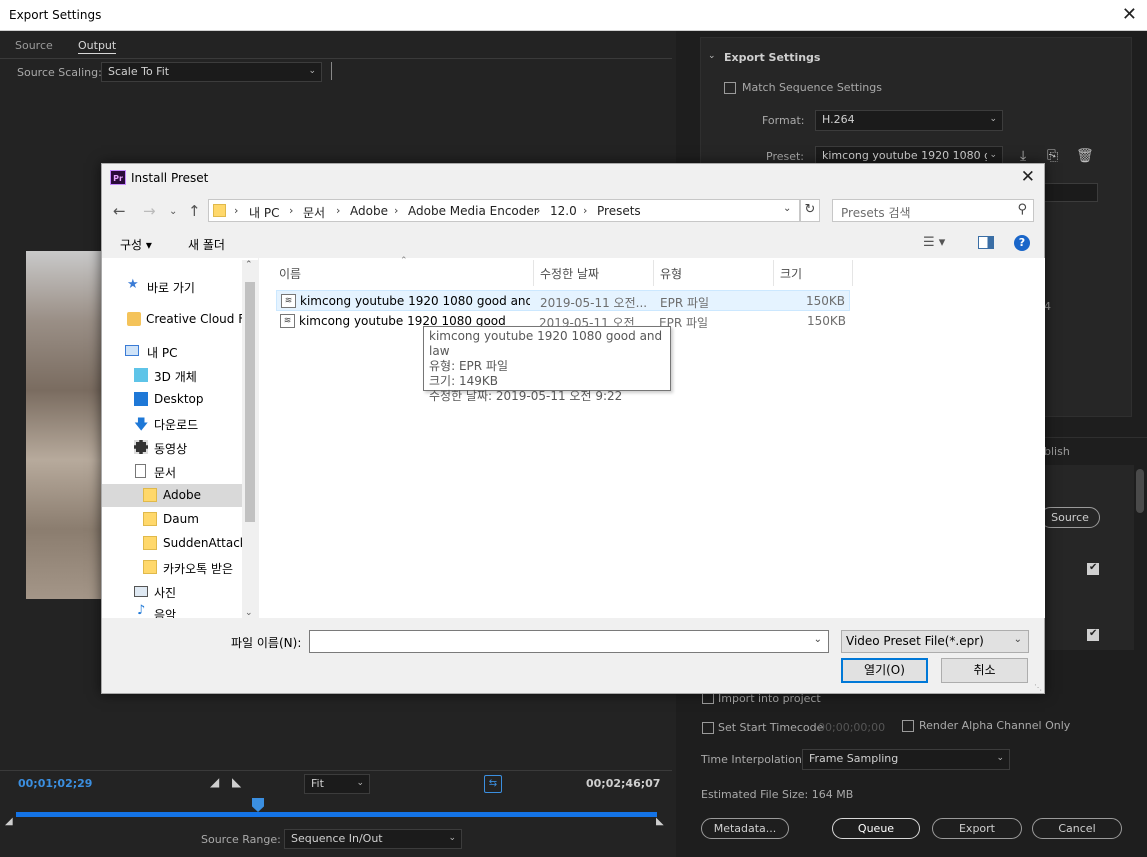 This screenshot has width=1147, height=857. Describe the element at coordinates (172, 375) in the screenshot. I see `tree-item-3d-objects: 3D 개체` at that location.